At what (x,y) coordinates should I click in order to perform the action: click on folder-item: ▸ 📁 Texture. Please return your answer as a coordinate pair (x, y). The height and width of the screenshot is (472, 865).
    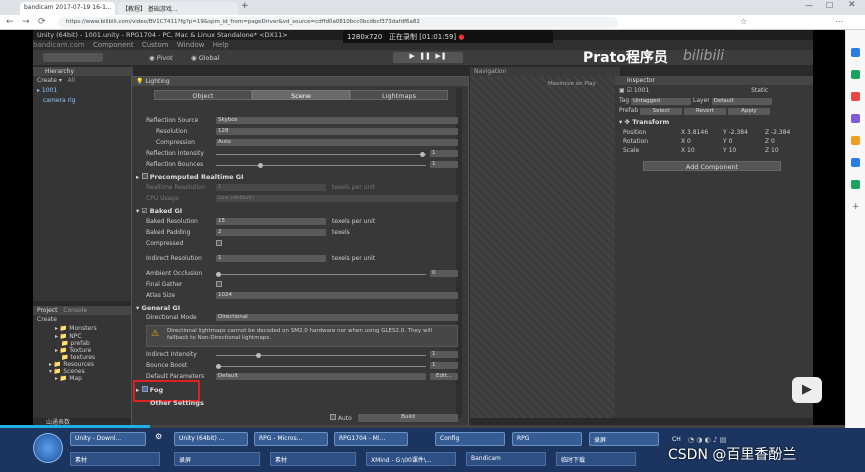
    Looking at the image, I should click on (83, 350).